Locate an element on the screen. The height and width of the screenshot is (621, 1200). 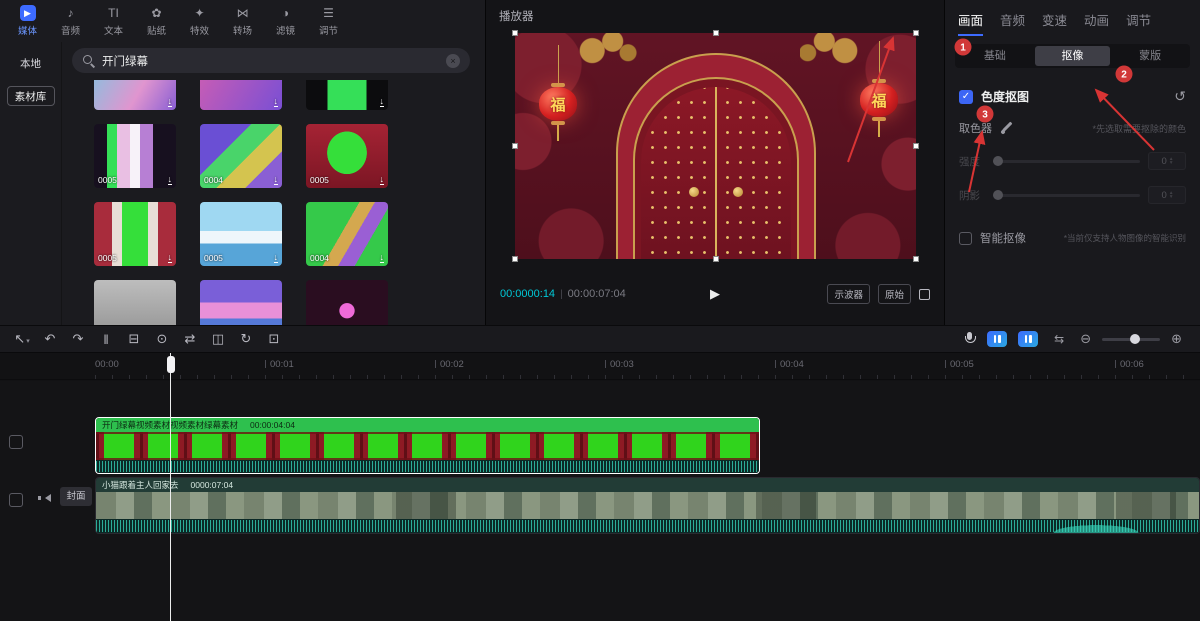
green-screen-clip: 开门绿幕视频素材视频素材绿幕素材 00:00:04:04 is located at coordinates (427, 445).